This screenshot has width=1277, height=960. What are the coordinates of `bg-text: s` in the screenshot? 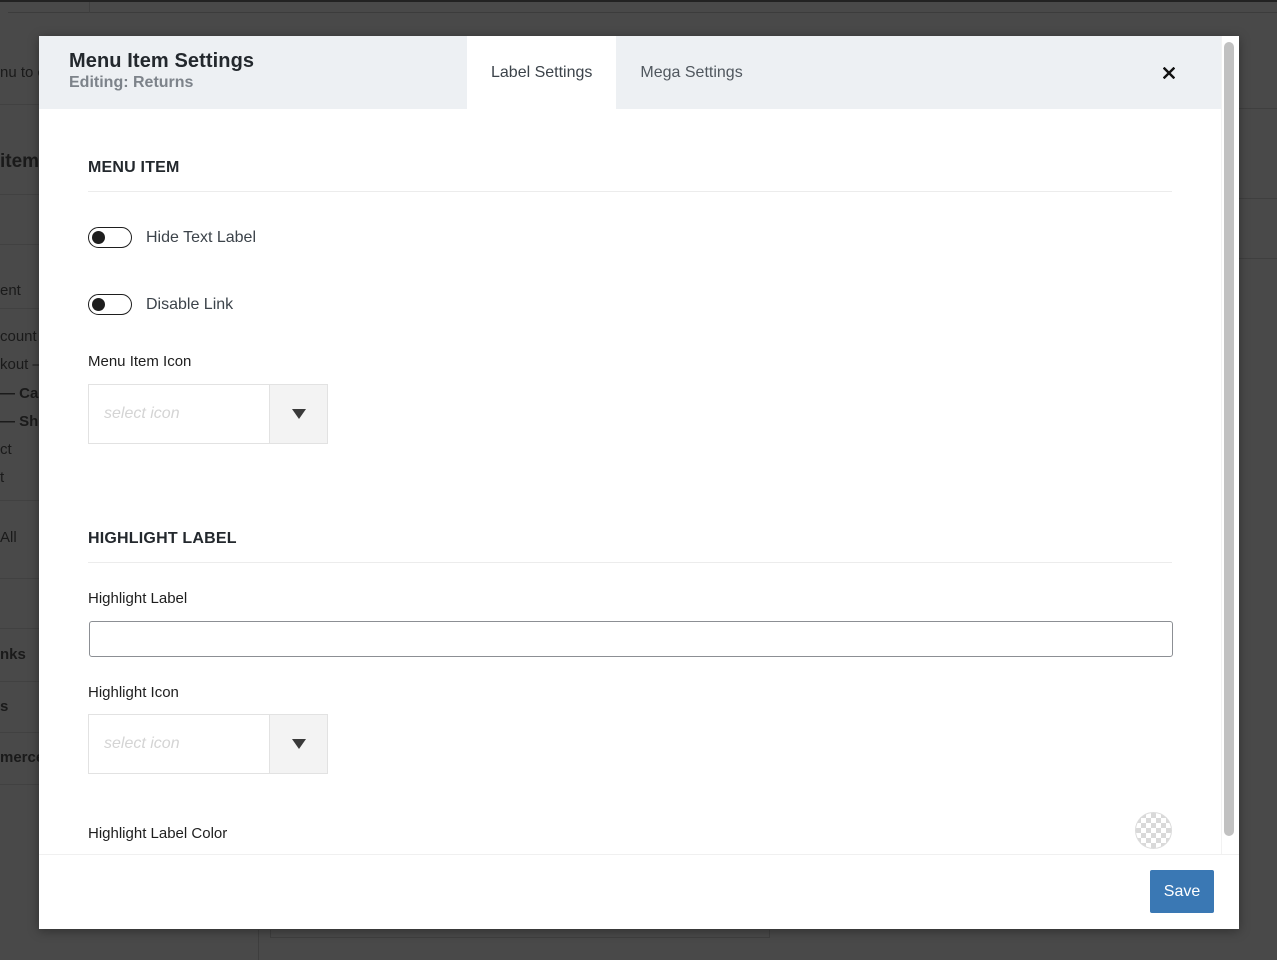 It's located at (4, 706).